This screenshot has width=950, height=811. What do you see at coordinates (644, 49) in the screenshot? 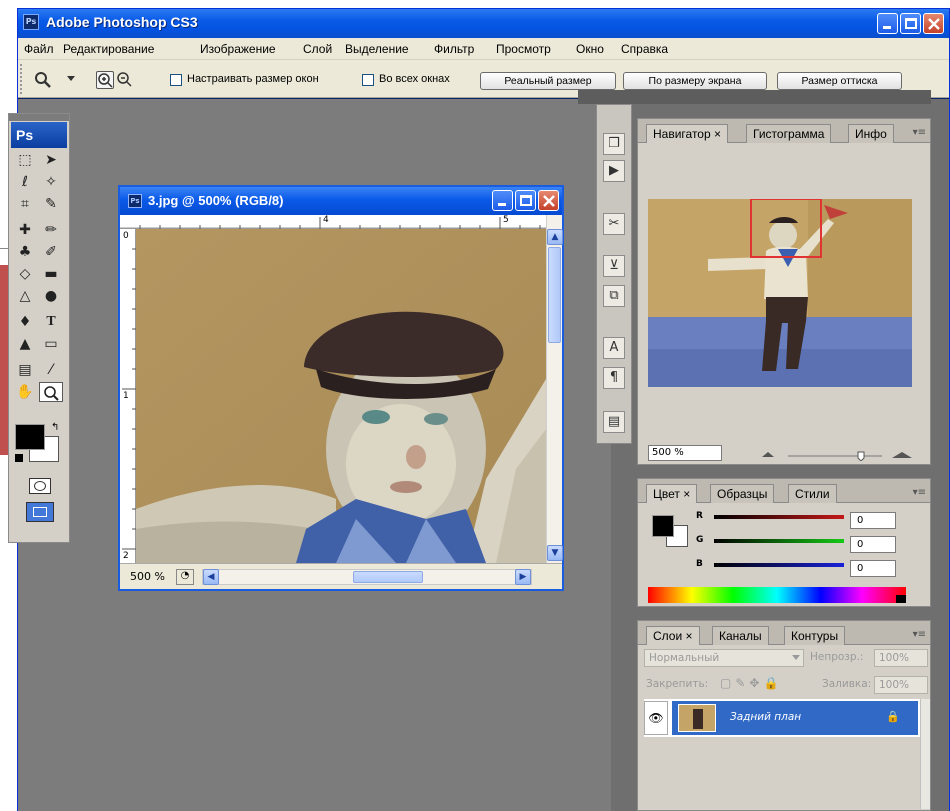
I see `menu-help: Справка` at bounding box center [644, 49].